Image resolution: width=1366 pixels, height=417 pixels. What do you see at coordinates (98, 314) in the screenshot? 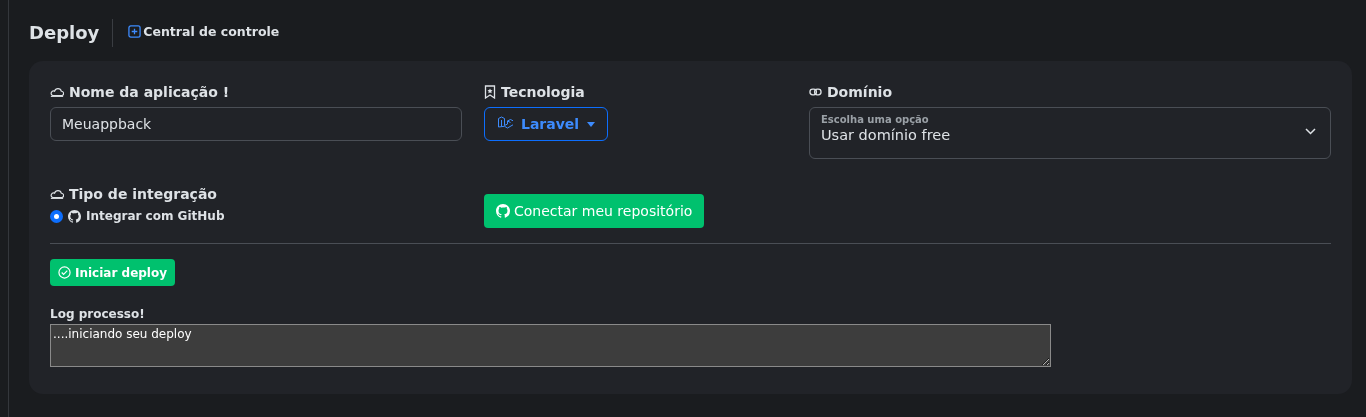
I see `log-label: Log processo!` at bounding box center [98, 314].